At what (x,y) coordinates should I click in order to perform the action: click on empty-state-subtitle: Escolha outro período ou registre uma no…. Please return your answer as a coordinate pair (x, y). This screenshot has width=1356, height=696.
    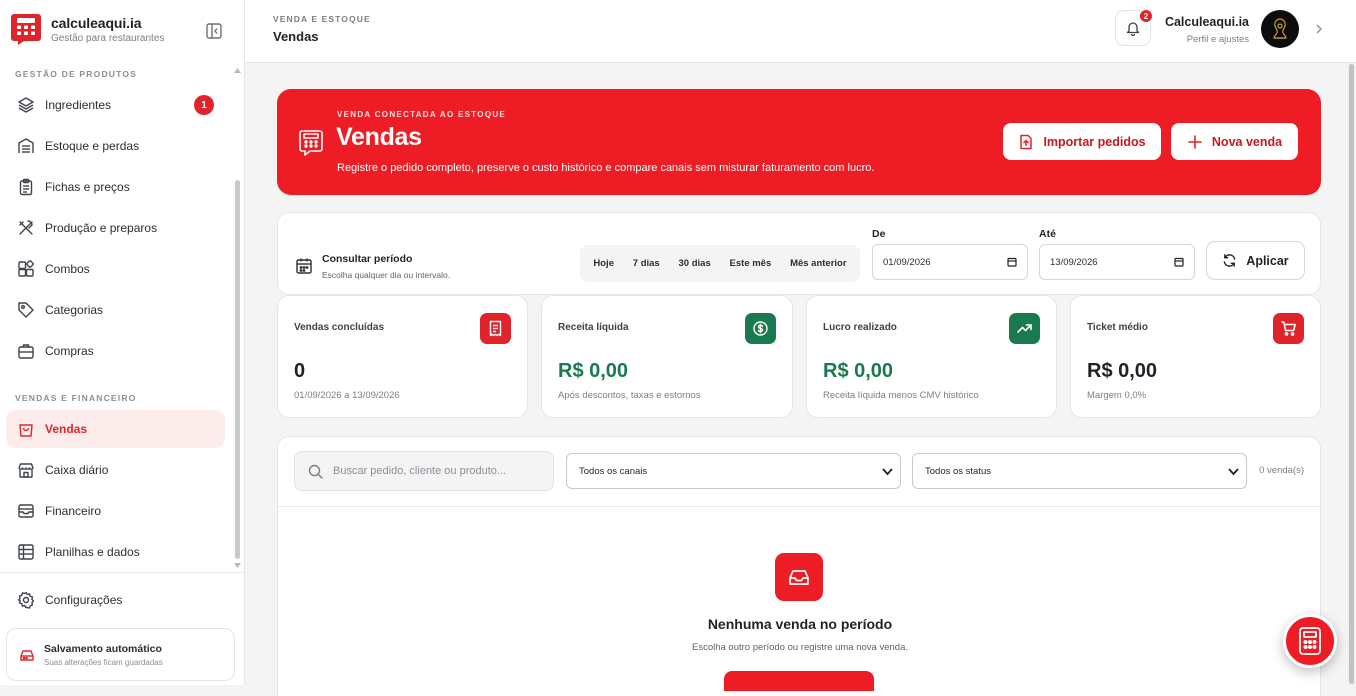
    Looking at the image, I should click on (800, 647).